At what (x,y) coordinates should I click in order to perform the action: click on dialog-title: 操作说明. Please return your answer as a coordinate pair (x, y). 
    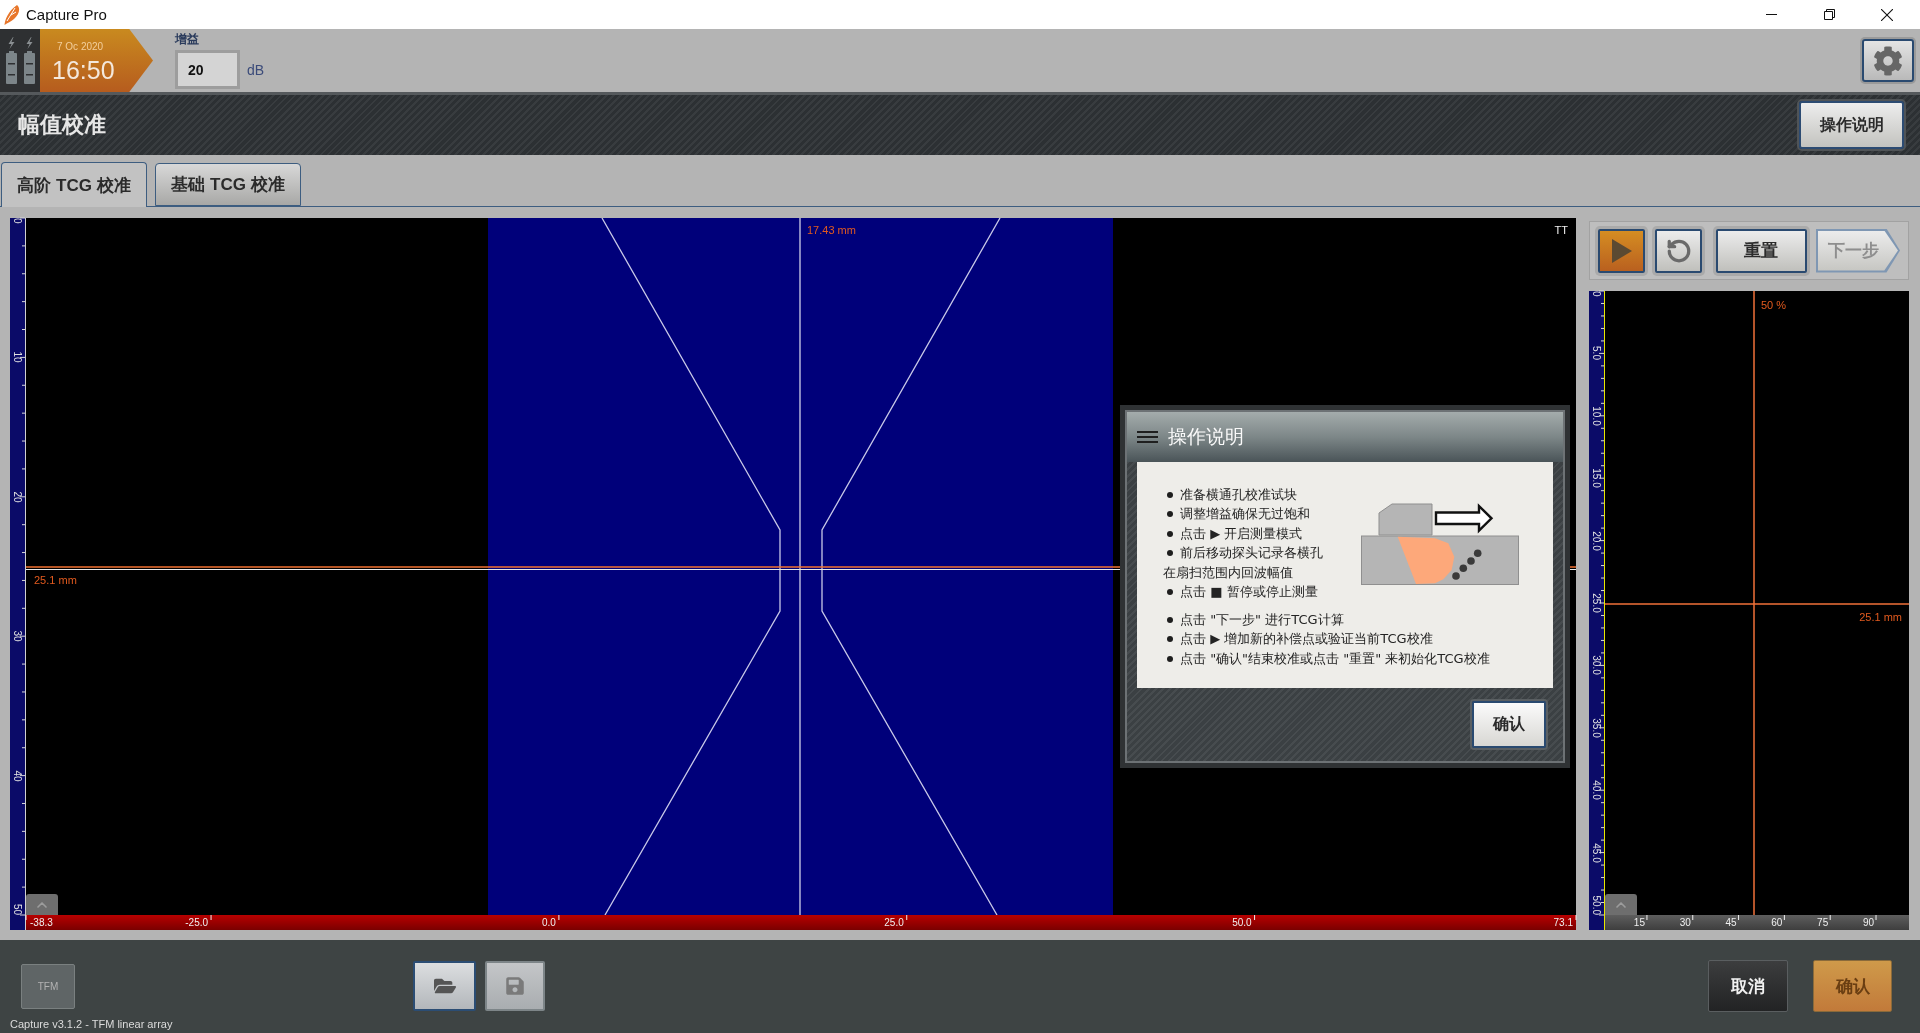
    Looking at the image, I should click on (1206, 437).